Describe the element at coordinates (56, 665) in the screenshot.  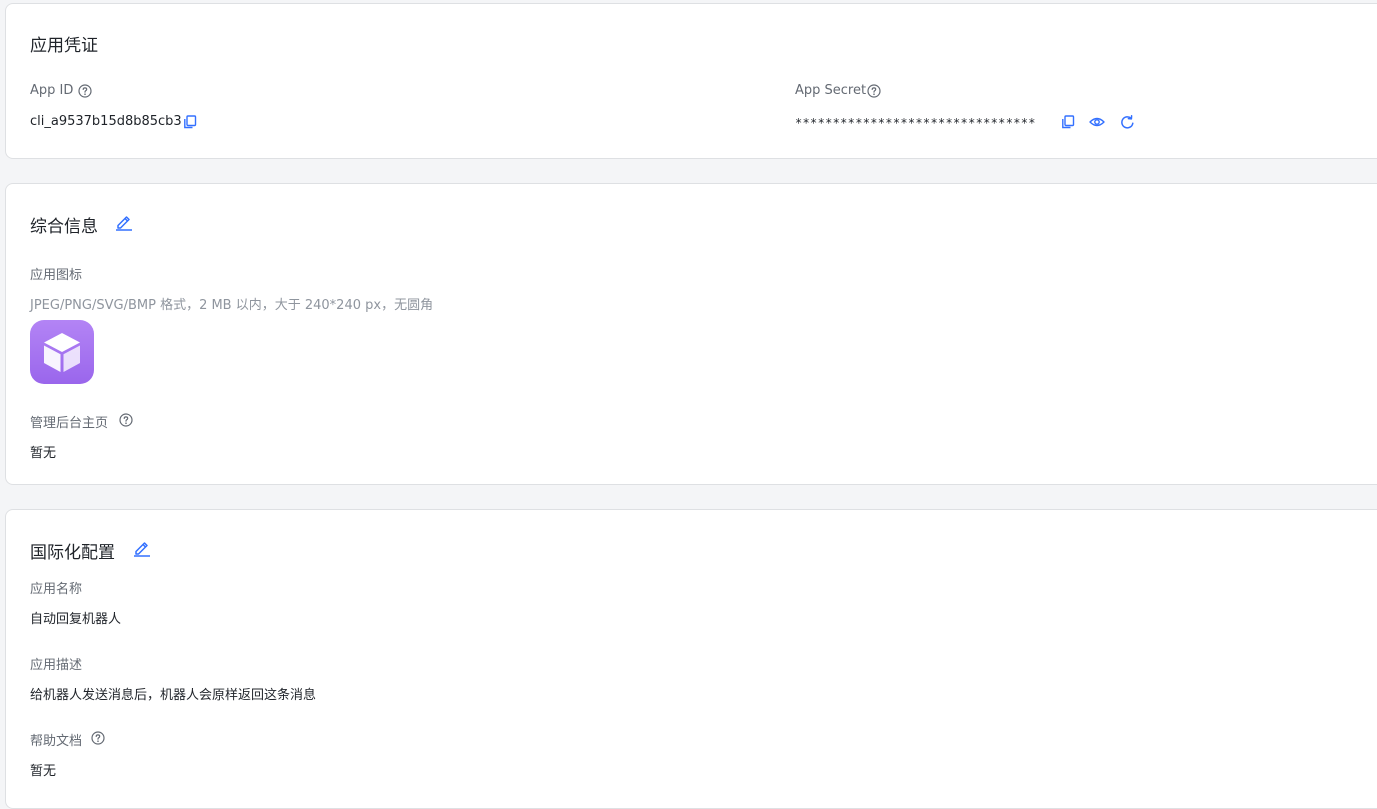
I see `app-description-label: 应用描述` at that location.